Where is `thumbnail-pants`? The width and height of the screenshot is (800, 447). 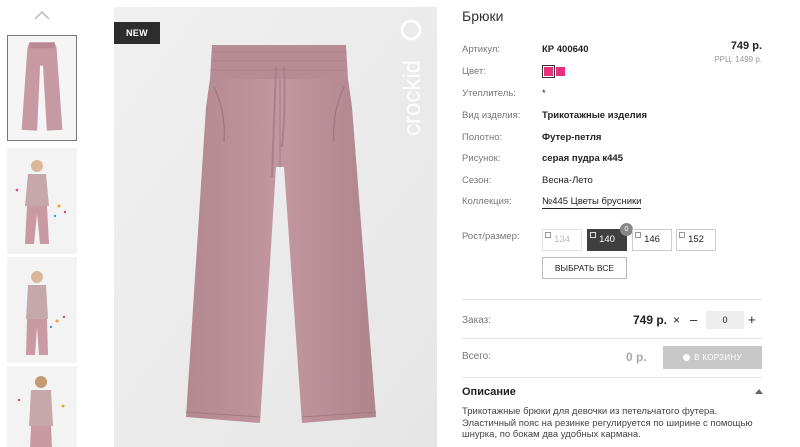 thumbnail-pants is located at coordinates (42, 88).